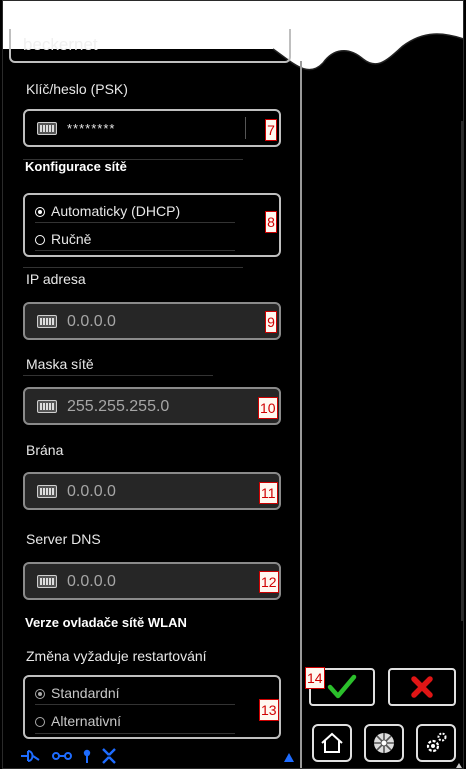  Describe the element at coordinates (85, 693) in the screenshot. I see `radio-standard-label: Standardní` at that location.